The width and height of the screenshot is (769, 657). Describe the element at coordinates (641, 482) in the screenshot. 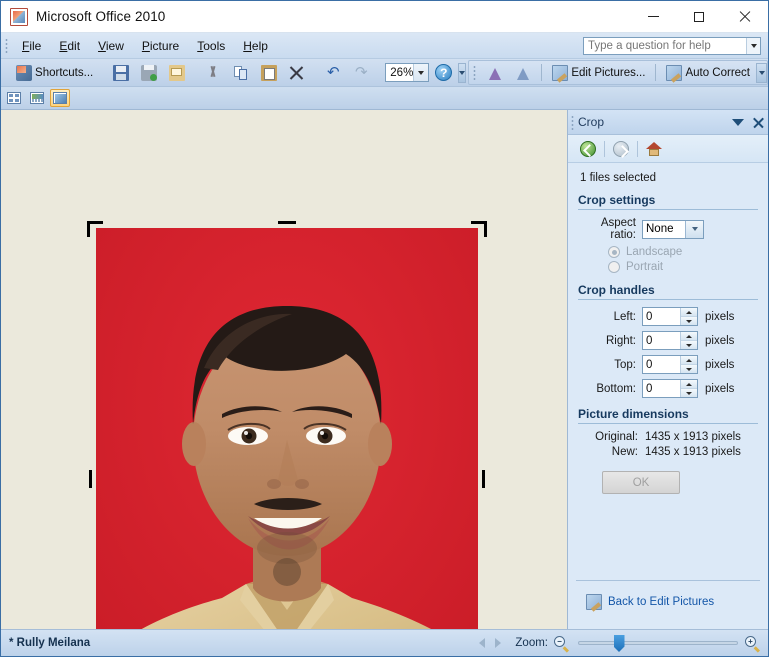

I see `ok-button: OK` at that location.